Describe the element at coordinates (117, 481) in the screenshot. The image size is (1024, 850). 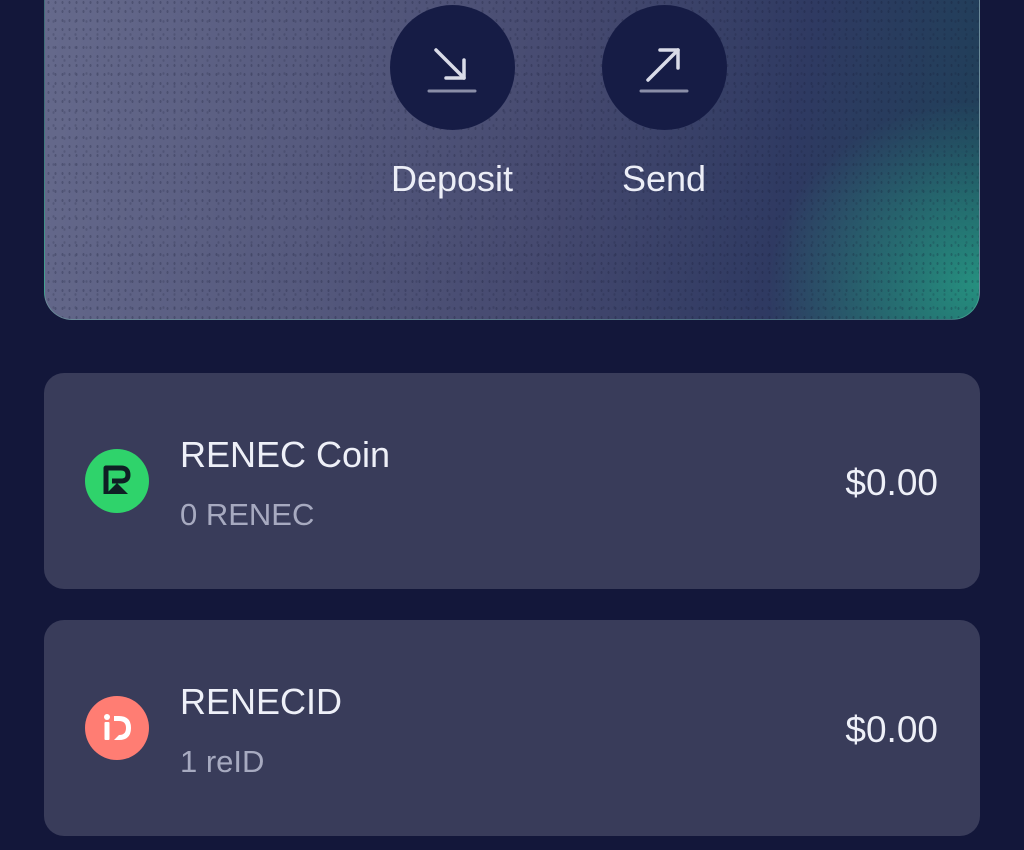
I see `renec-logo-icon` at that location.